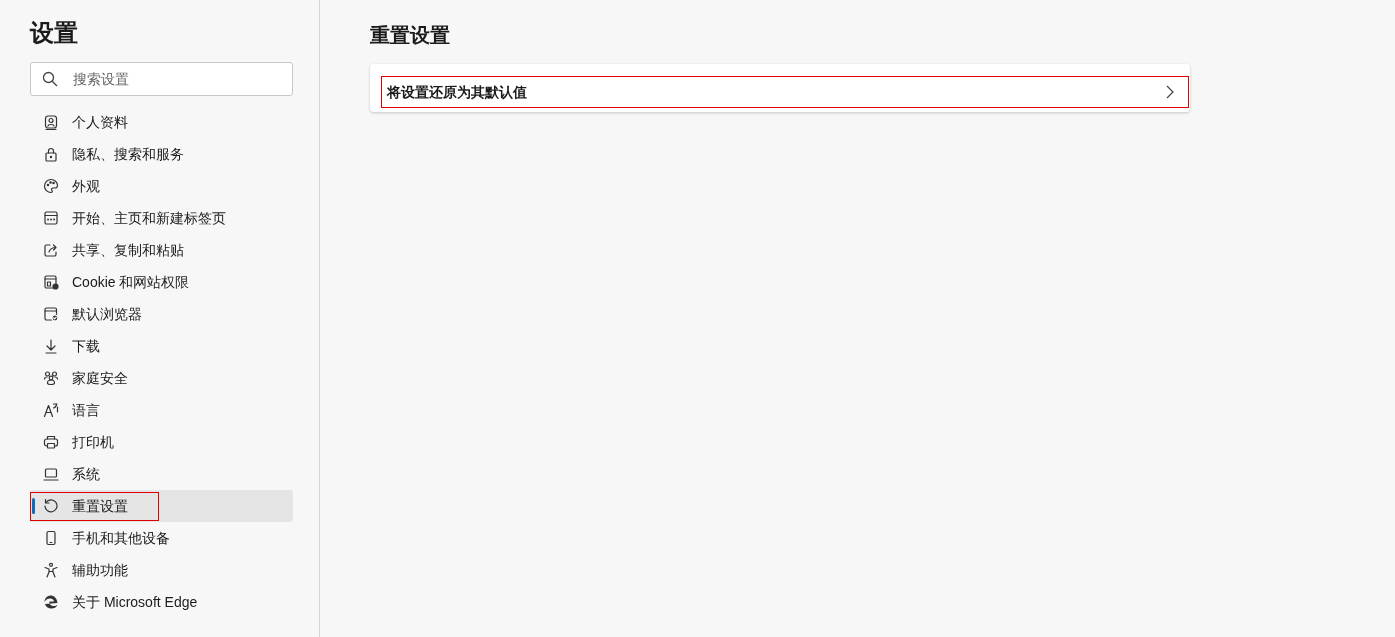 The width and height of the screenshot is (1395, 637). What do you see at coordinates (51, 154) in the screenshot?
I see `lock-icon` at bounding box center [51, 154].